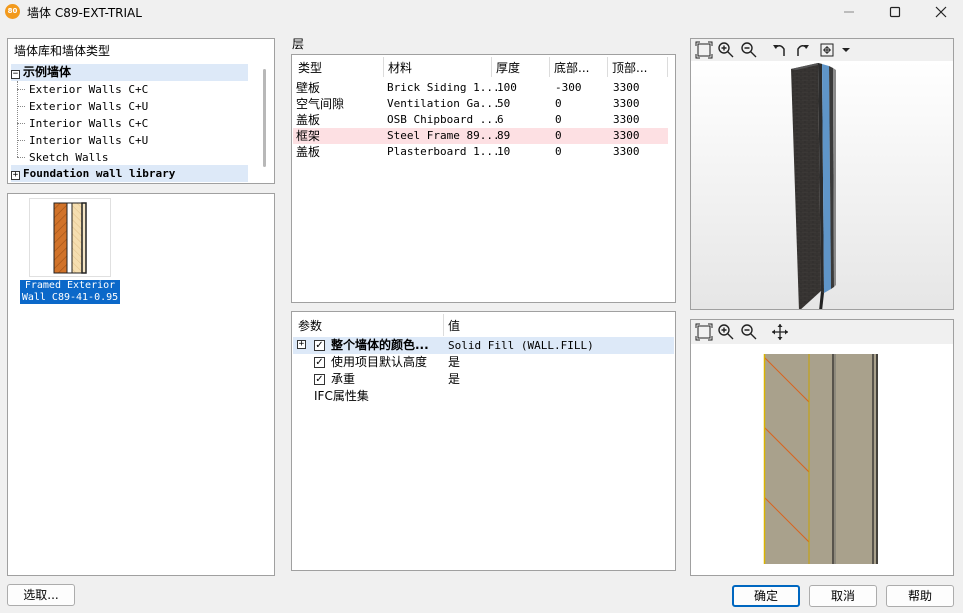 This screenshot has width=963, height=613. What do you see at coordinates (84, 13) in the screenshot?
I see `window-title: 墙体 C89-EXT-TRIAL` at bounding box center [84, 13].